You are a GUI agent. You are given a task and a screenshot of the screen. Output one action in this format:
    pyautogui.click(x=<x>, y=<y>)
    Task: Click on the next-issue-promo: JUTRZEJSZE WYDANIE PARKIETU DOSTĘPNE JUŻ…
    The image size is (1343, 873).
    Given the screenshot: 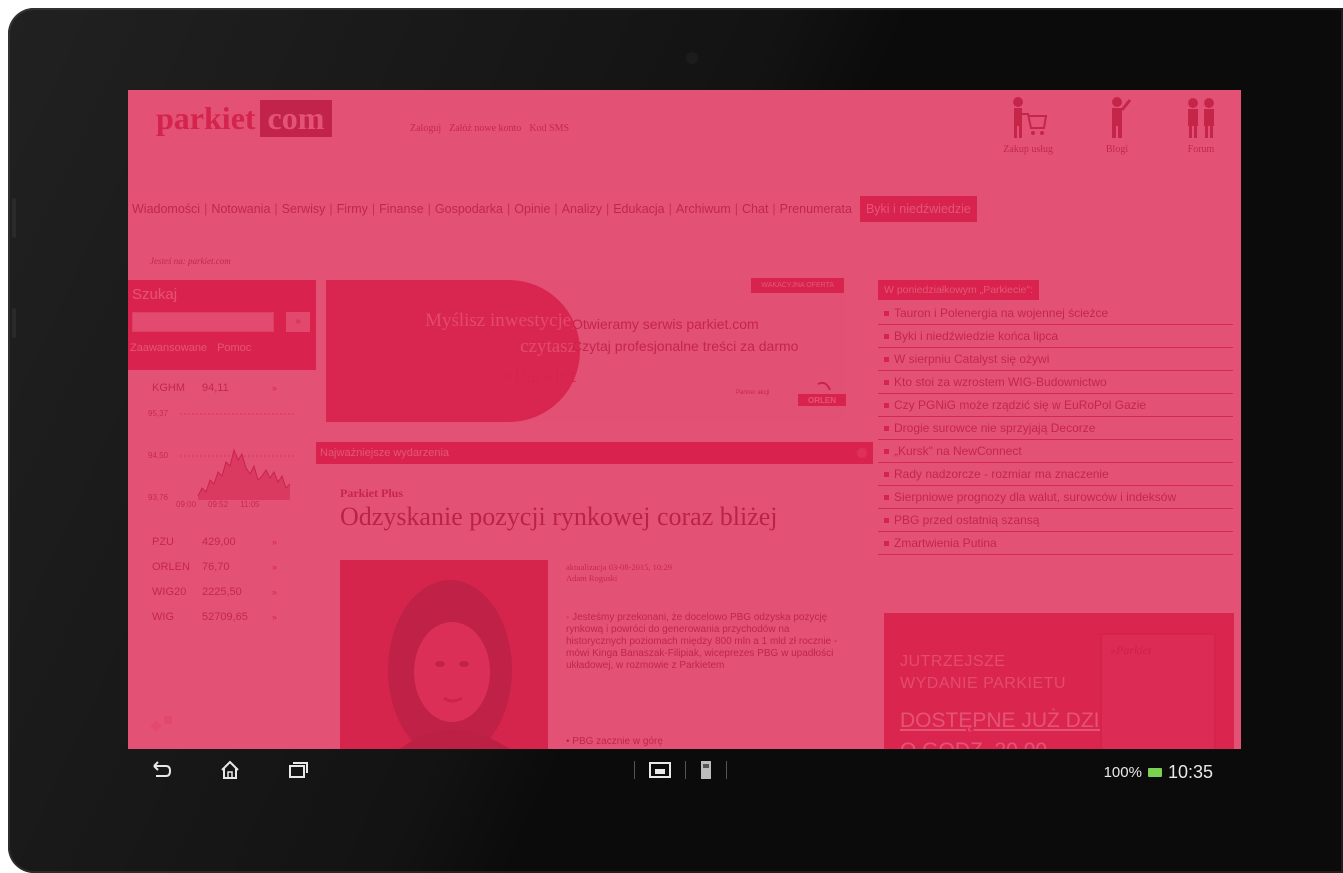 What is the action you would take?
    pyautogui.click(x=1059, y=681)
    